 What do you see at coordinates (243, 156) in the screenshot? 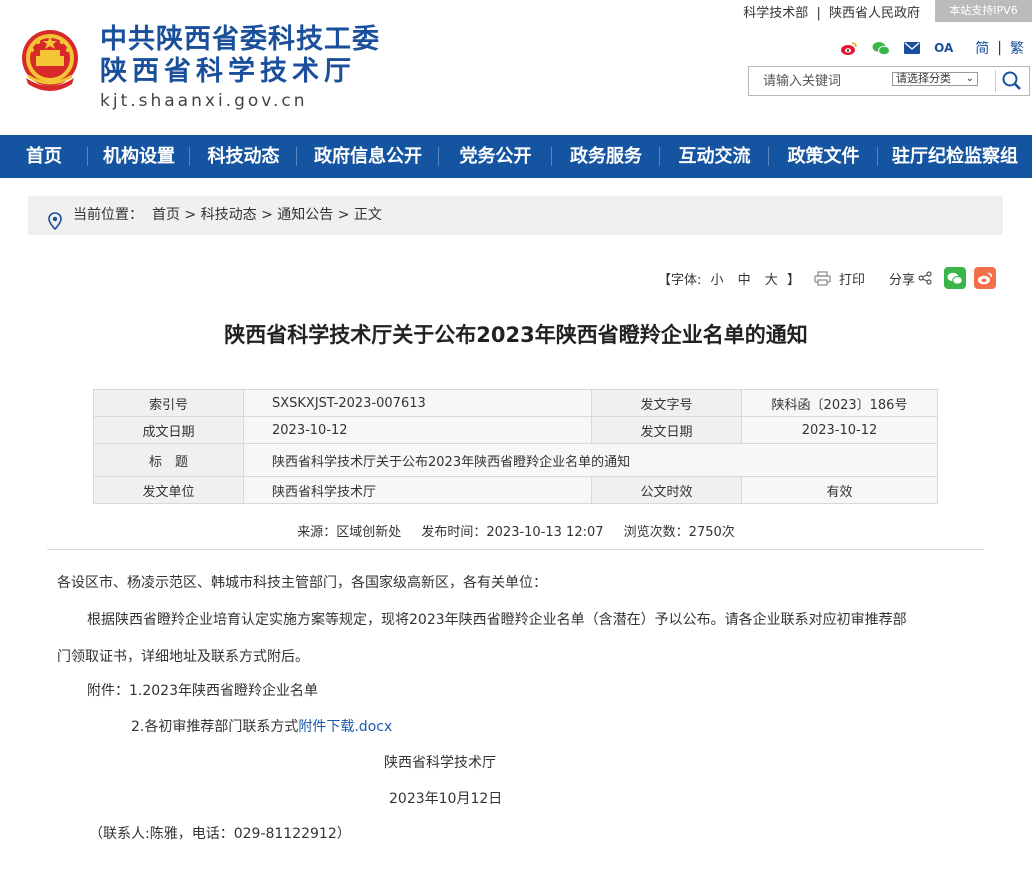
I see `nav-item-news: 科技动态` at bounding box center [243, 156].